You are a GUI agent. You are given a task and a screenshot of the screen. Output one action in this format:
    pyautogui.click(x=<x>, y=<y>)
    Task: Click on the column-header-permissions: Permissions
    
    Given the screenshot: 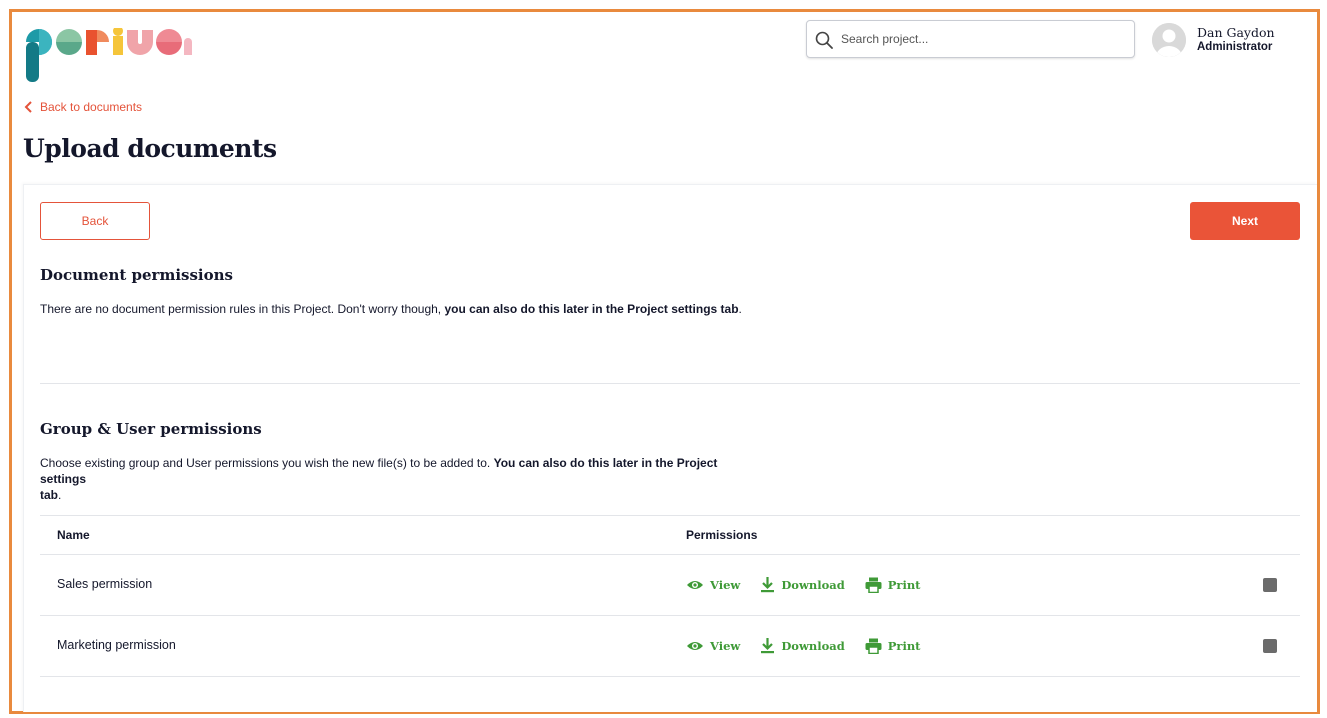 What is the action you would take?
    pyautogui.click(x=722, y=535)
    